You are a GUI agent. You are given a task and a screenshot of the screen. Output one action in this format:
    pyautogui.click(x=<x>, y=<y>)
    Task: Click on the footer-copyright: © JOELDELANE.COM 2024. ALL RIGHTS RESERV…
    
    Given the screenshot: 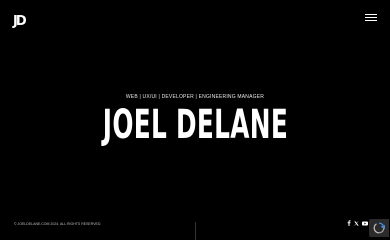 What is the action you would take?
    pyautogui.click(x=58, y=224)
    